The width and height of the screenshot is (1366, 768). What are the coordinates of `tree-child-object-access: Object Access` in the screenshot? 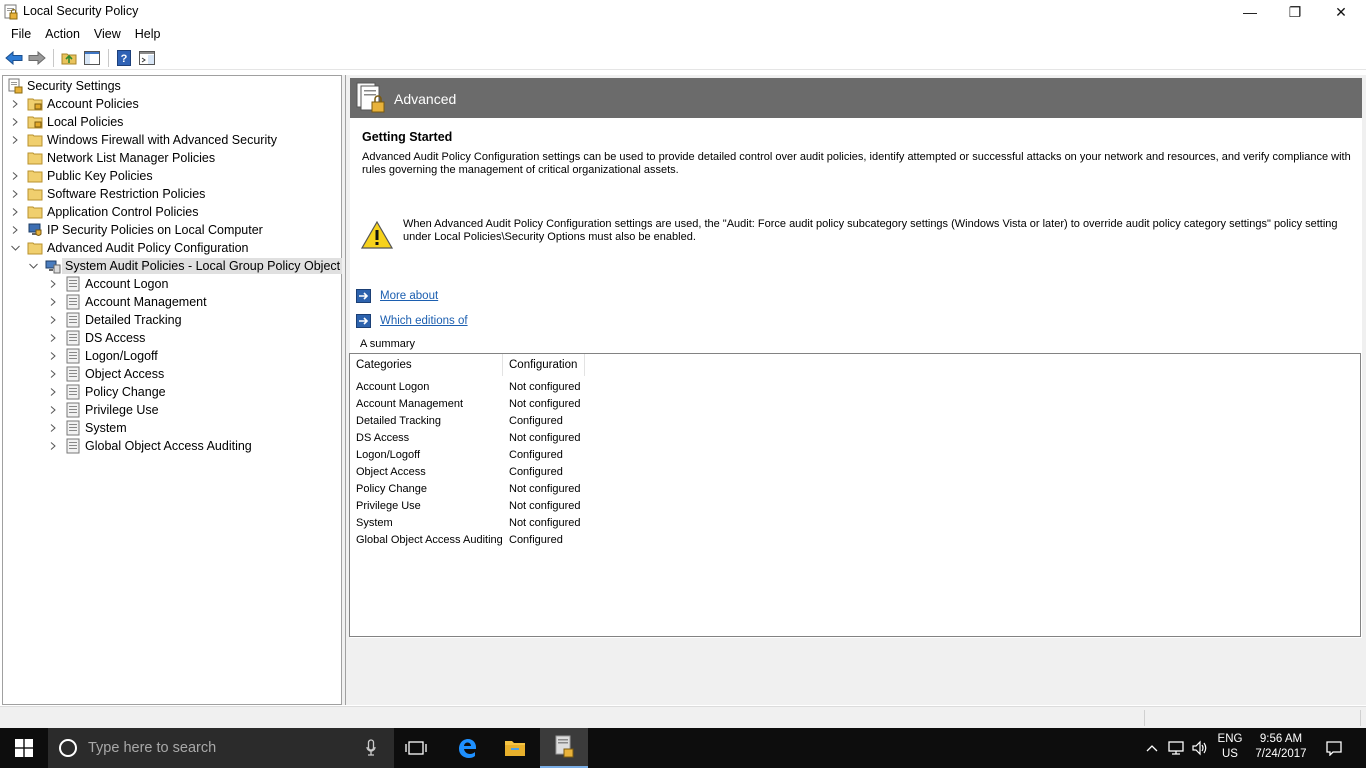 It's located at (105, 374).